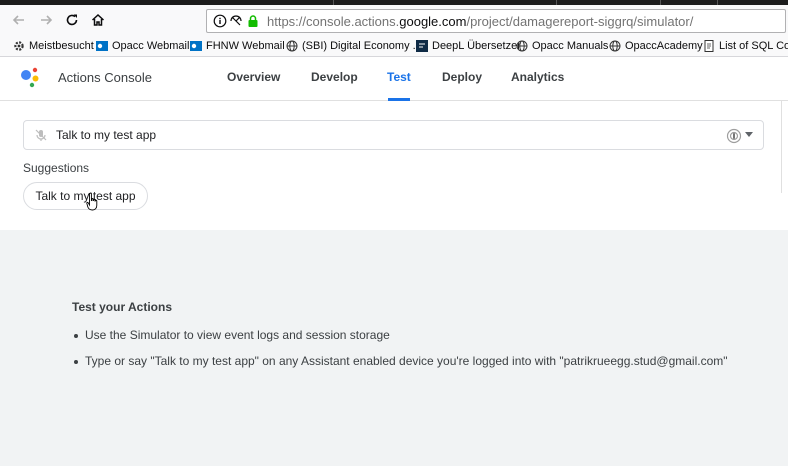 The image size is (788, 466). I want to click on bookmark-deepl: DeepL Übersetzer, so click(468, 46).